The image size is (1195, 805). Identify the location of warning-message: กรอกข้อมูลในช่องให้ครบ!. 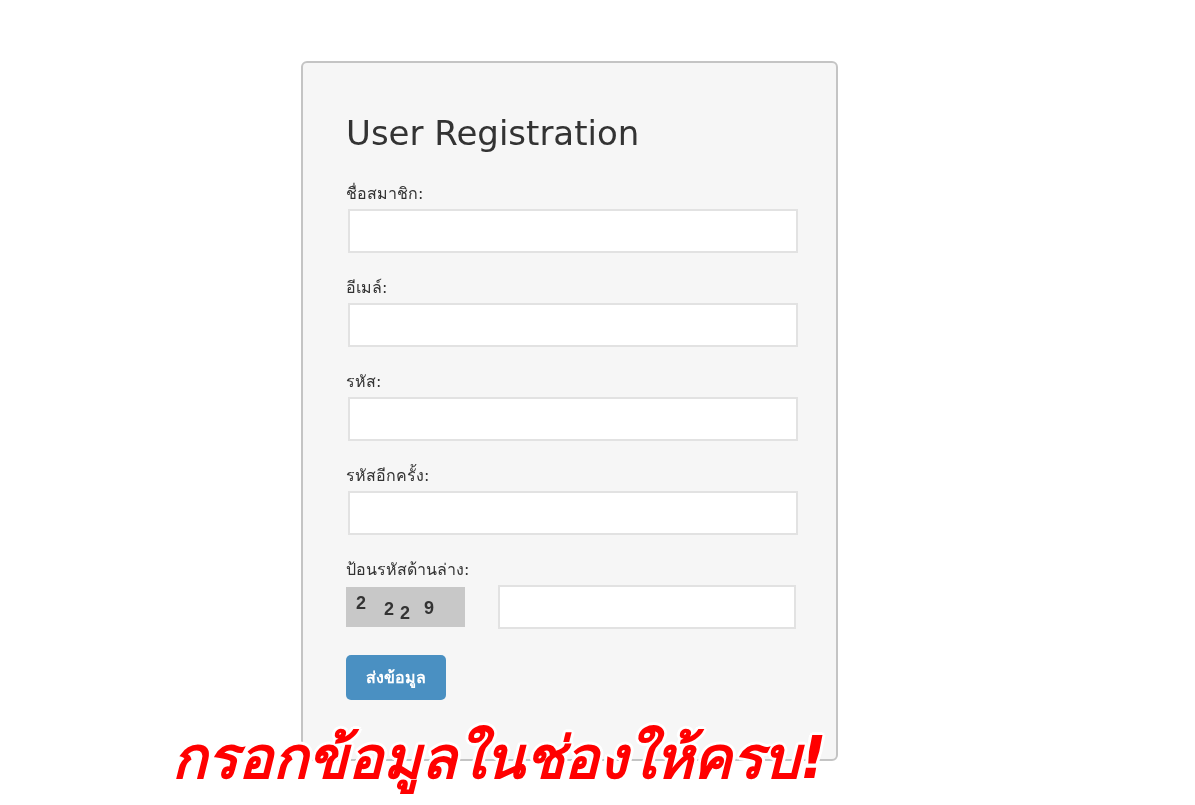
(499, 759).